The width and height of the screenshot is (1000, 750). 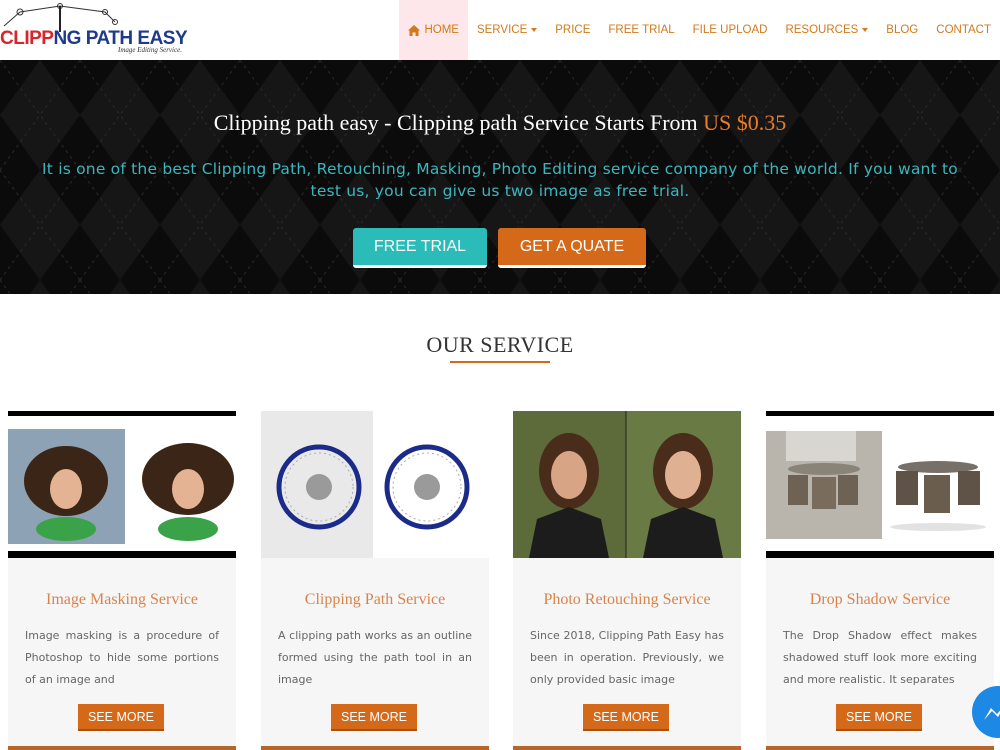 I want to click on logo-tagline: Image Editing Service., so click(x=150, y=50).